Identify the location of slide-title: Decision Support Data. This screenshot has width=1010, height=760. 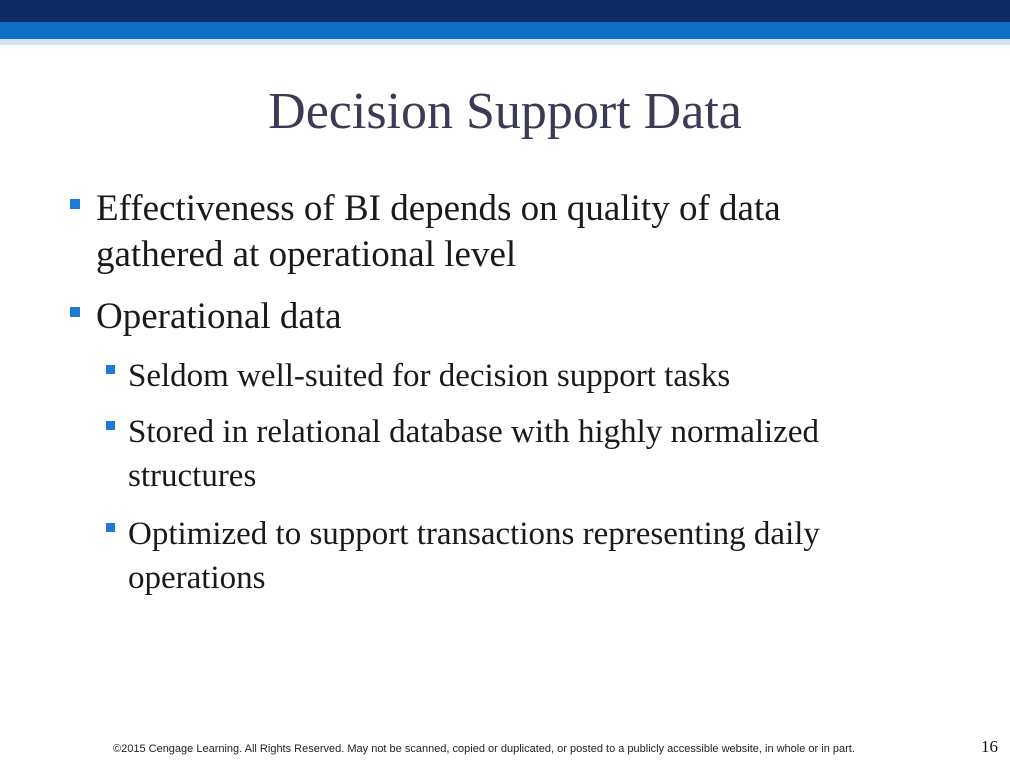
(505, 111).